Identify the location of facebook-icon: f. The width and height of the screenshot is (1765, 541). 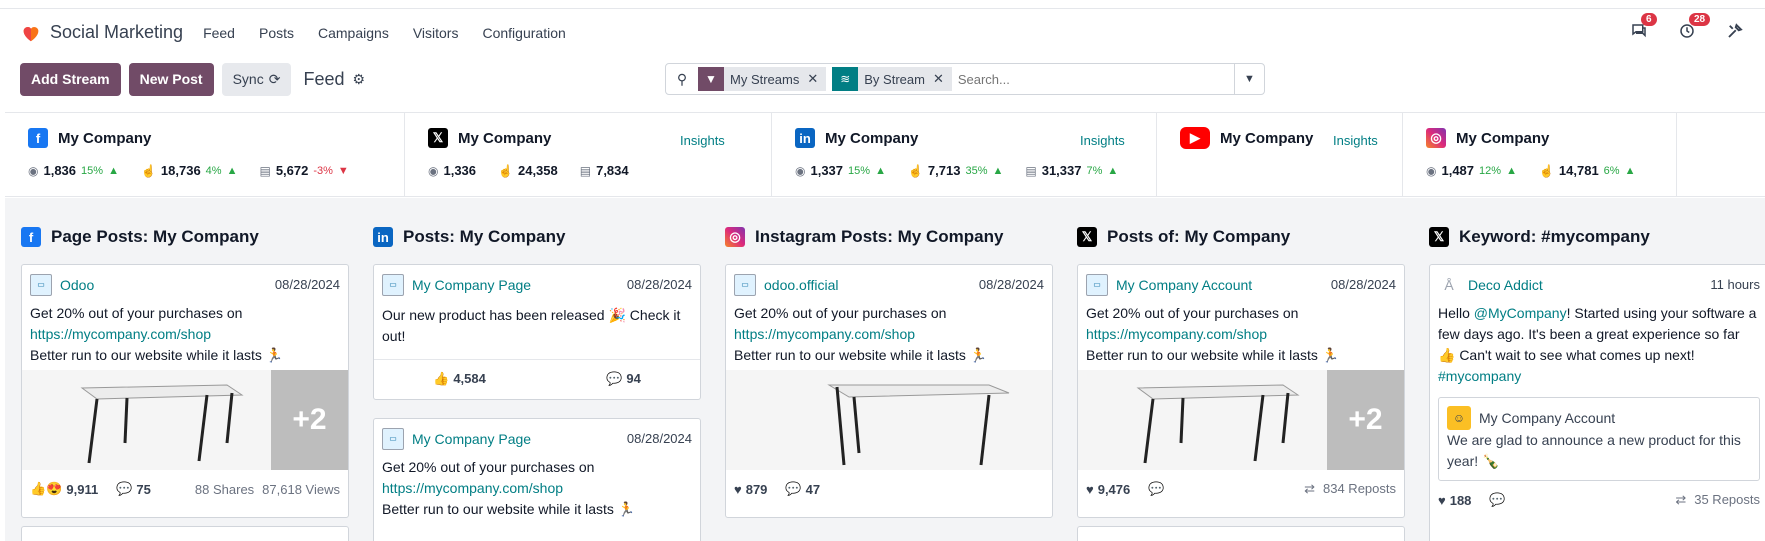
(38, 138).